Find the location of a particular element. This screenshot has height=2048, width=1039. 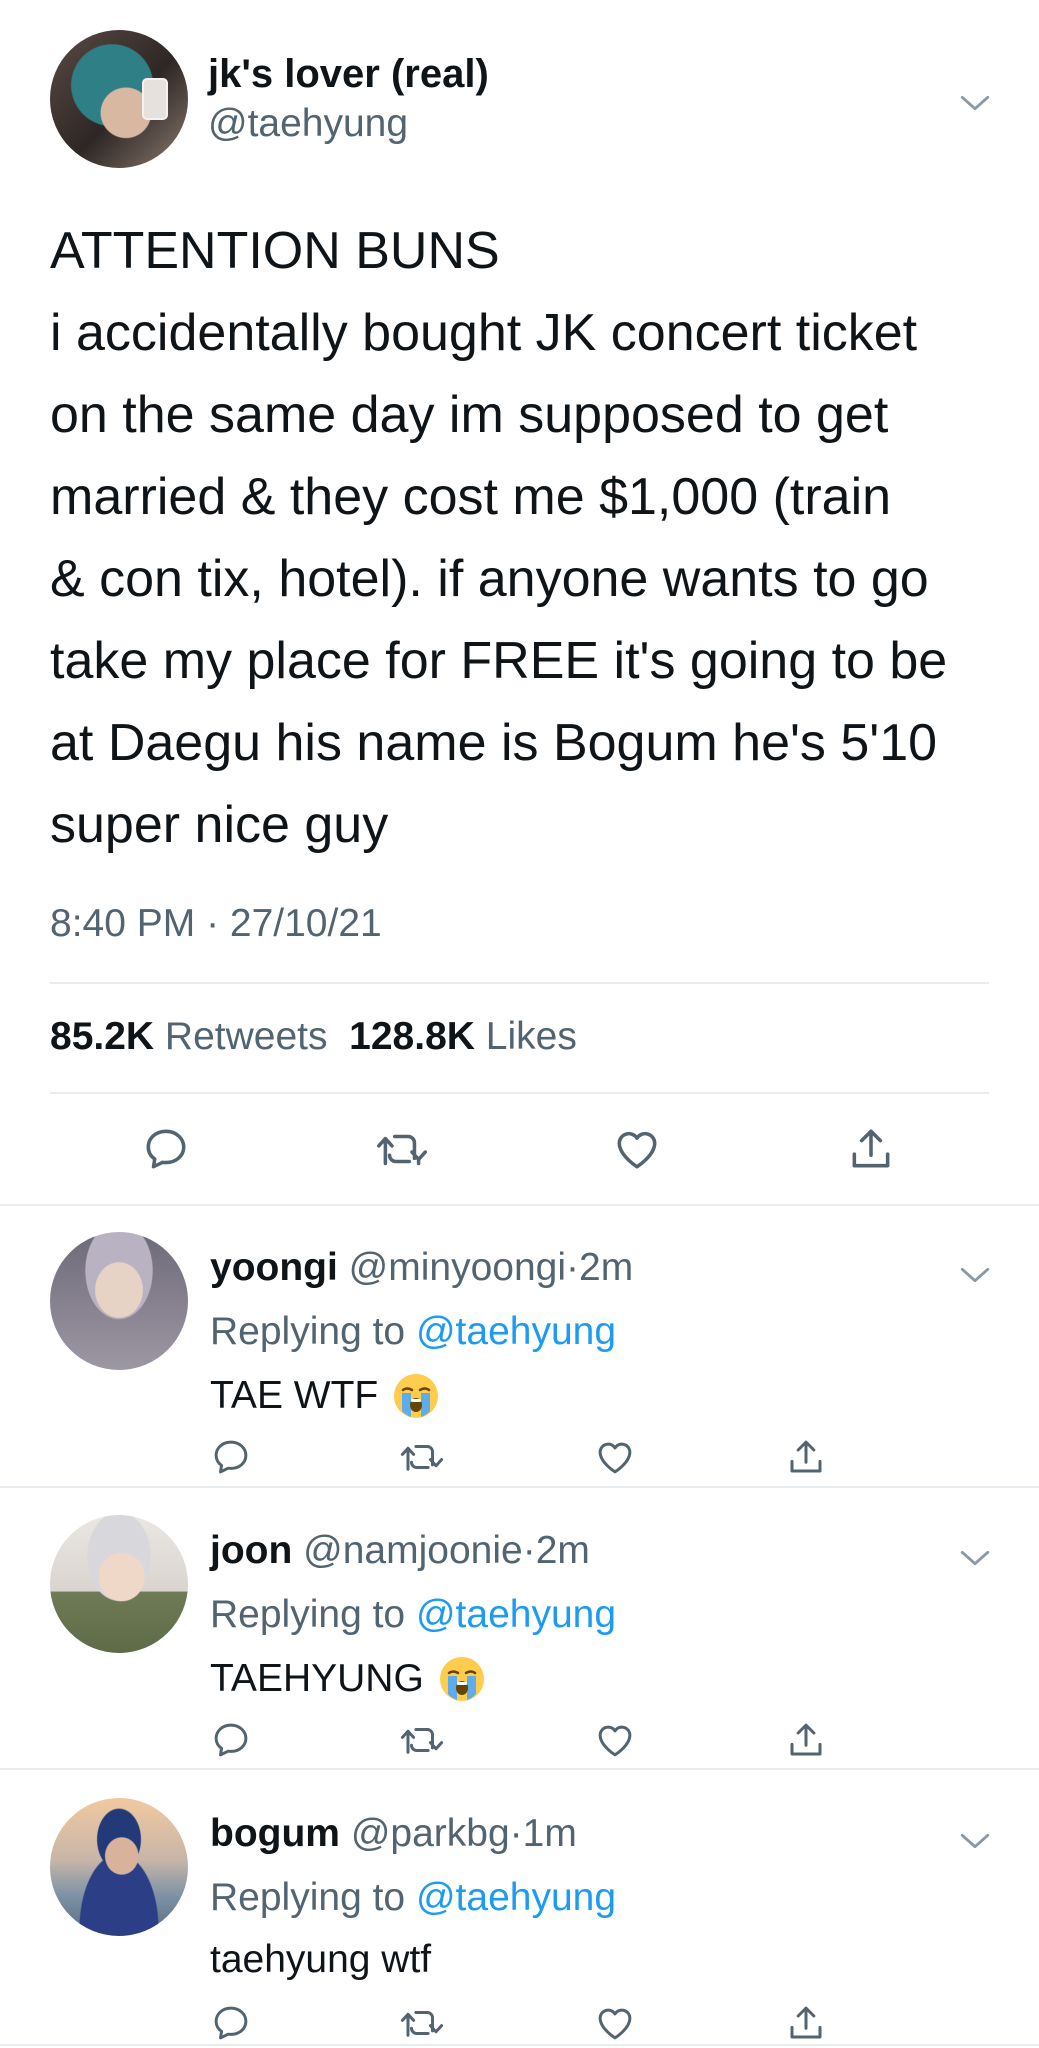

reply-header: yoongi @minyoongi·2m is located at coordinates (421, 1268).